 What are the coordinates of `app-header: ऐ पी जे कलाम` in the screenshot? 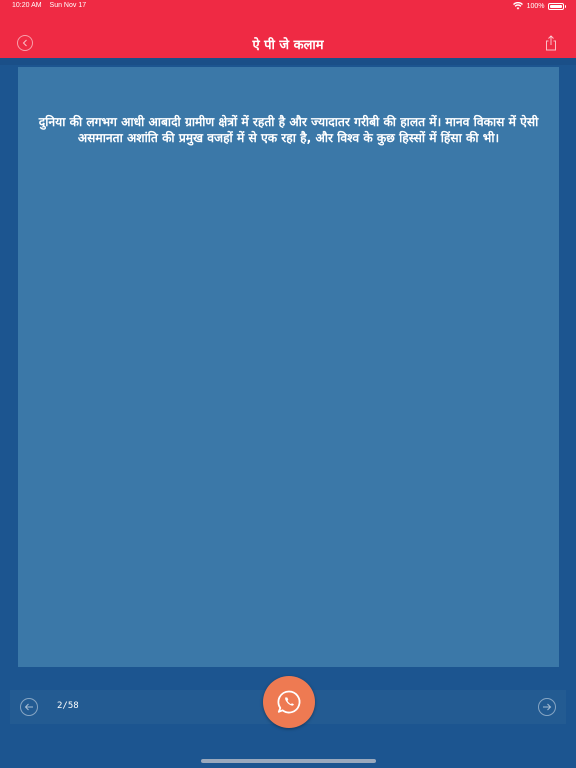 It's located at (288, 36).